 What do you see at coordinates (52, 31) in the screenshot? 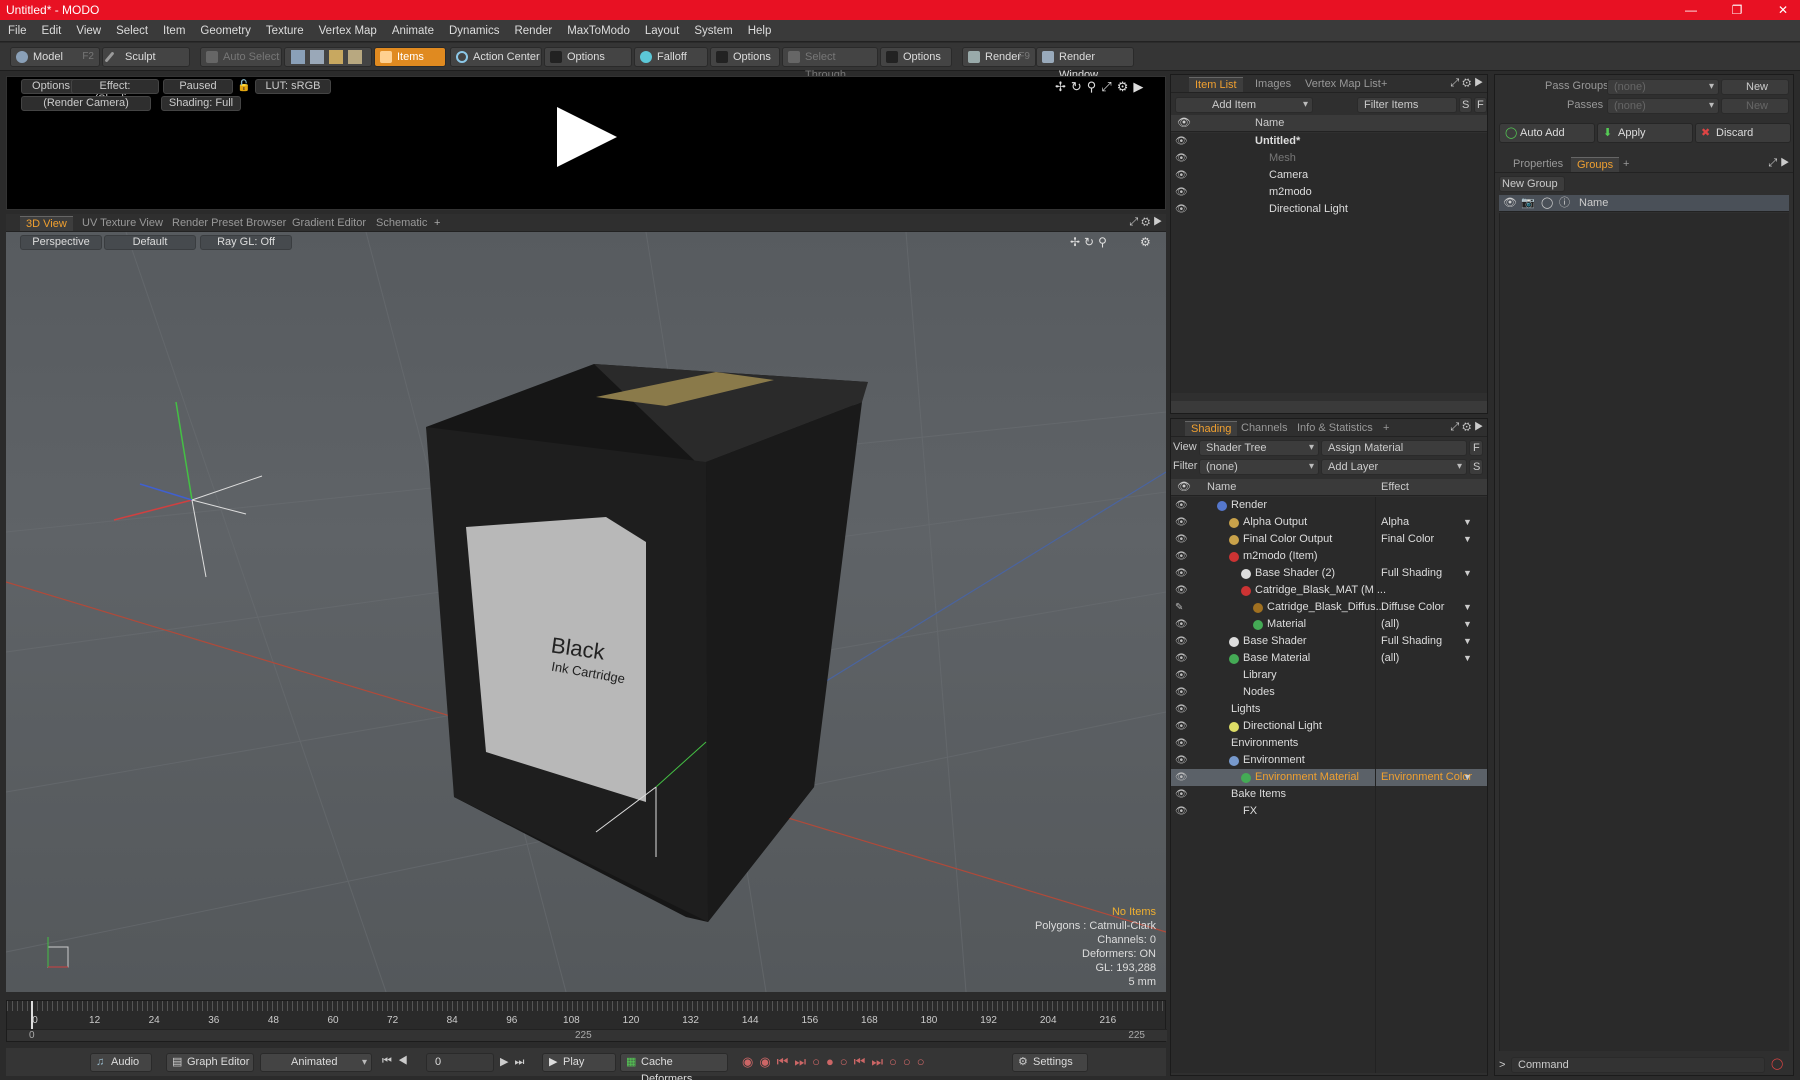
I see `menu-edit: Edit` at bounding box center [52, 31].